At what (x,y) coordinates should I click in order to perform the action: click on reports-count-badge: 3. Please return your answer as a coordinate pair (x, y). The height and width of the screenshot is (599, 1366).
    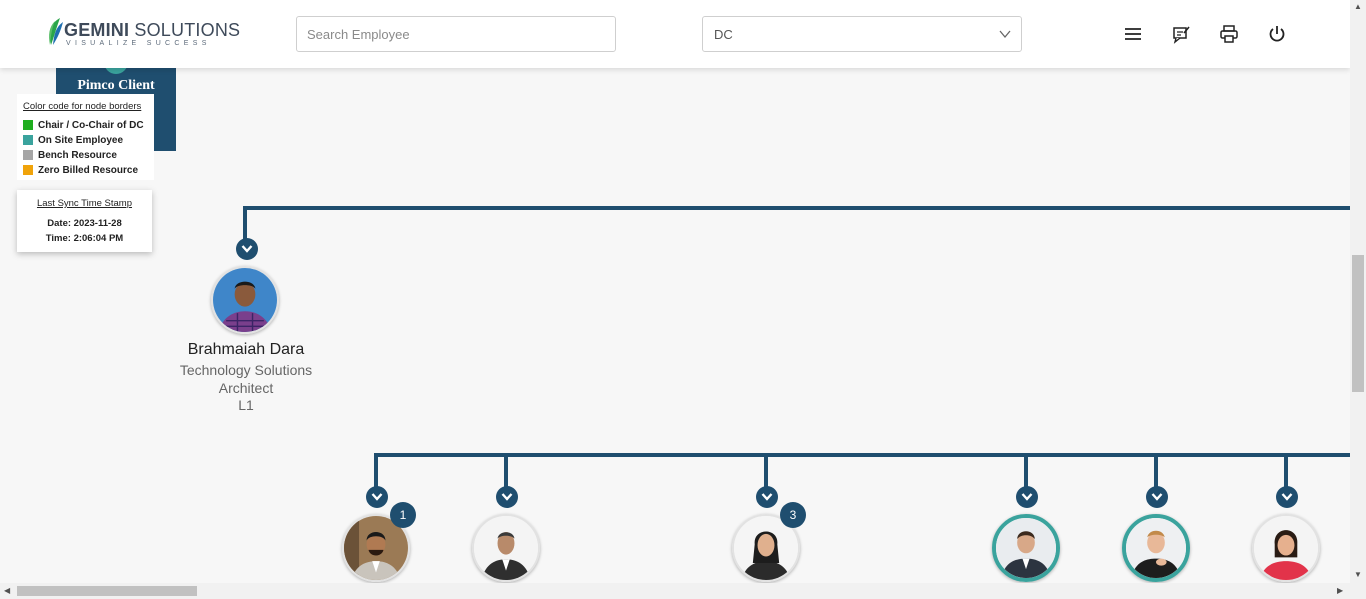
    Looking at the image, I should click on (793, 515).